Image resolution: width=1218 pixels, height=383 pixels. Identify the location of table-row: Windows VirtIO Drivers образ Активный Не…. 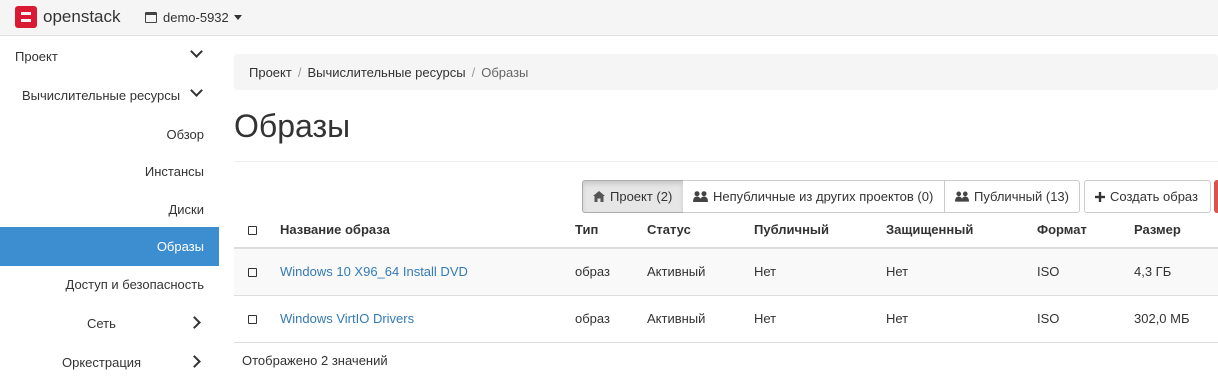
(726, 319).